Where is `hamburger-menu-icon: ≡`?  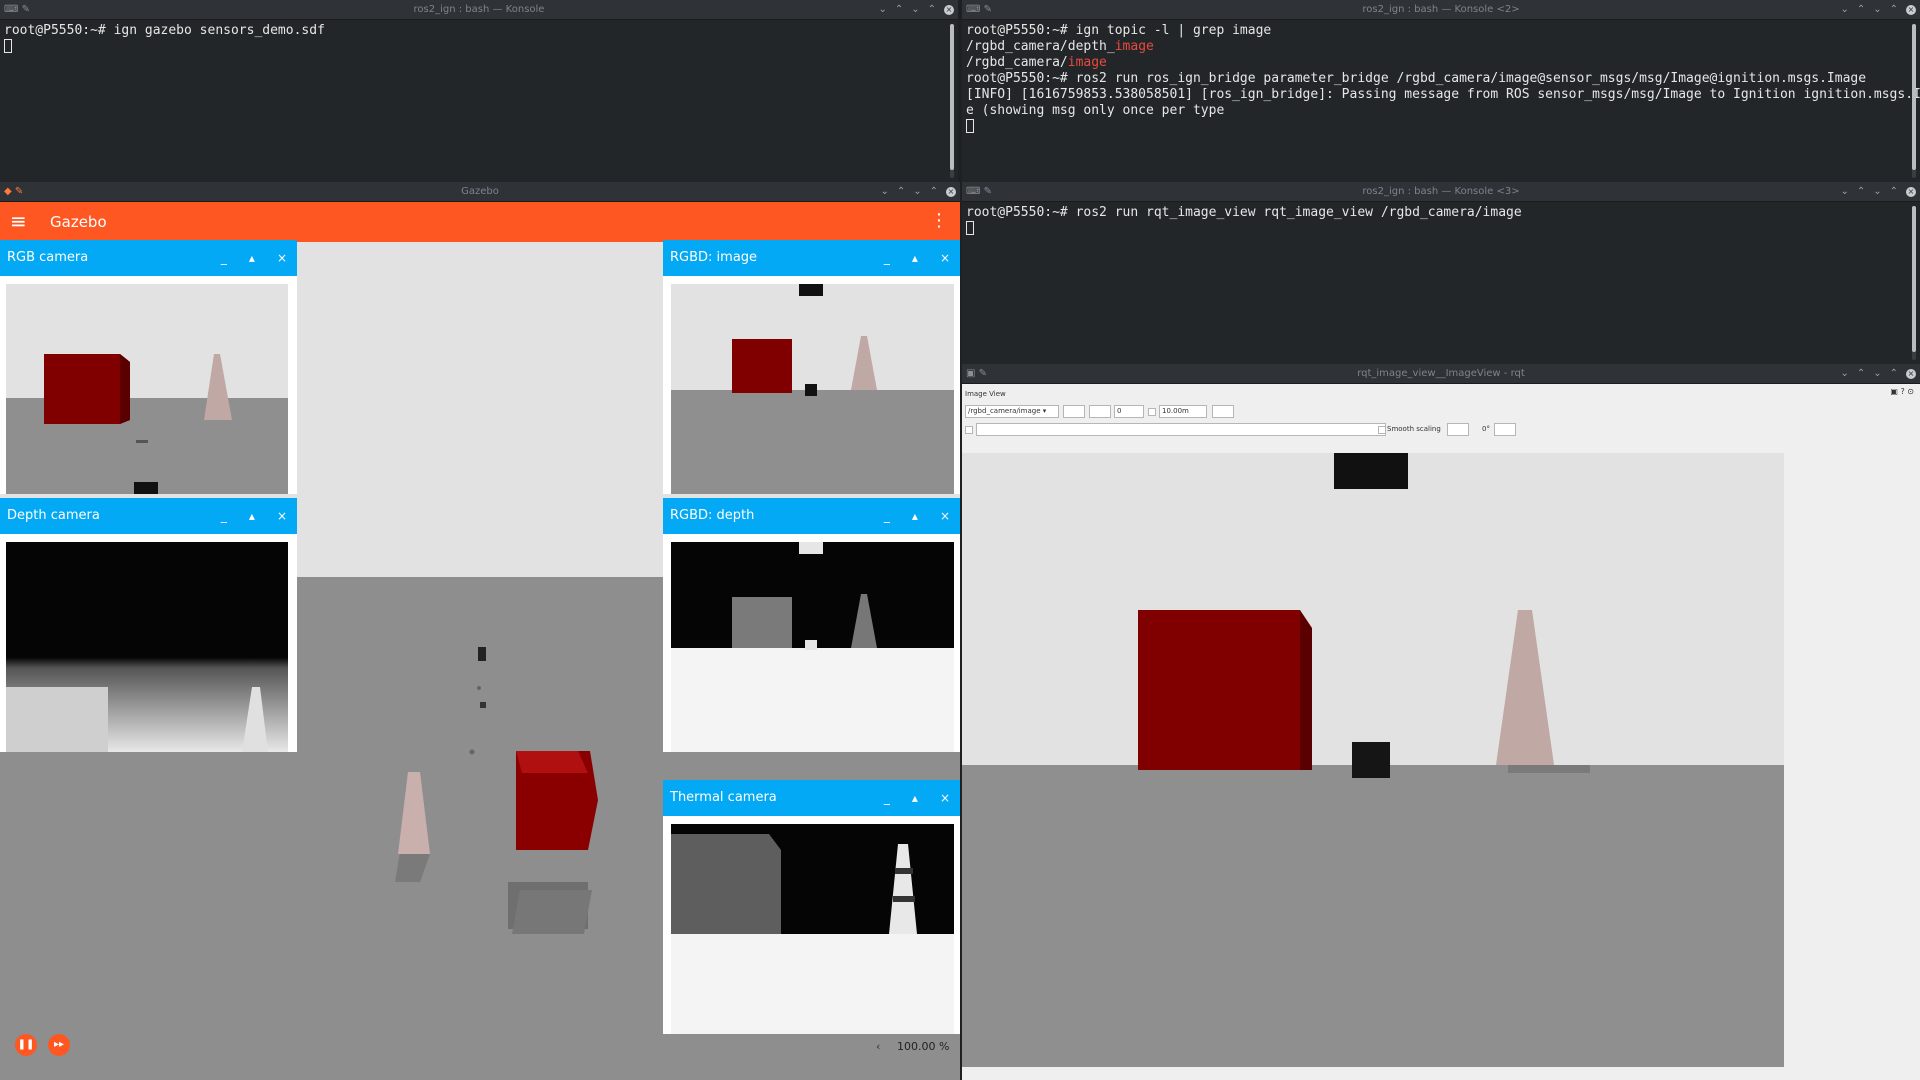 hamburger-menu-icon: ≡ is located at coordinates (18, 221).